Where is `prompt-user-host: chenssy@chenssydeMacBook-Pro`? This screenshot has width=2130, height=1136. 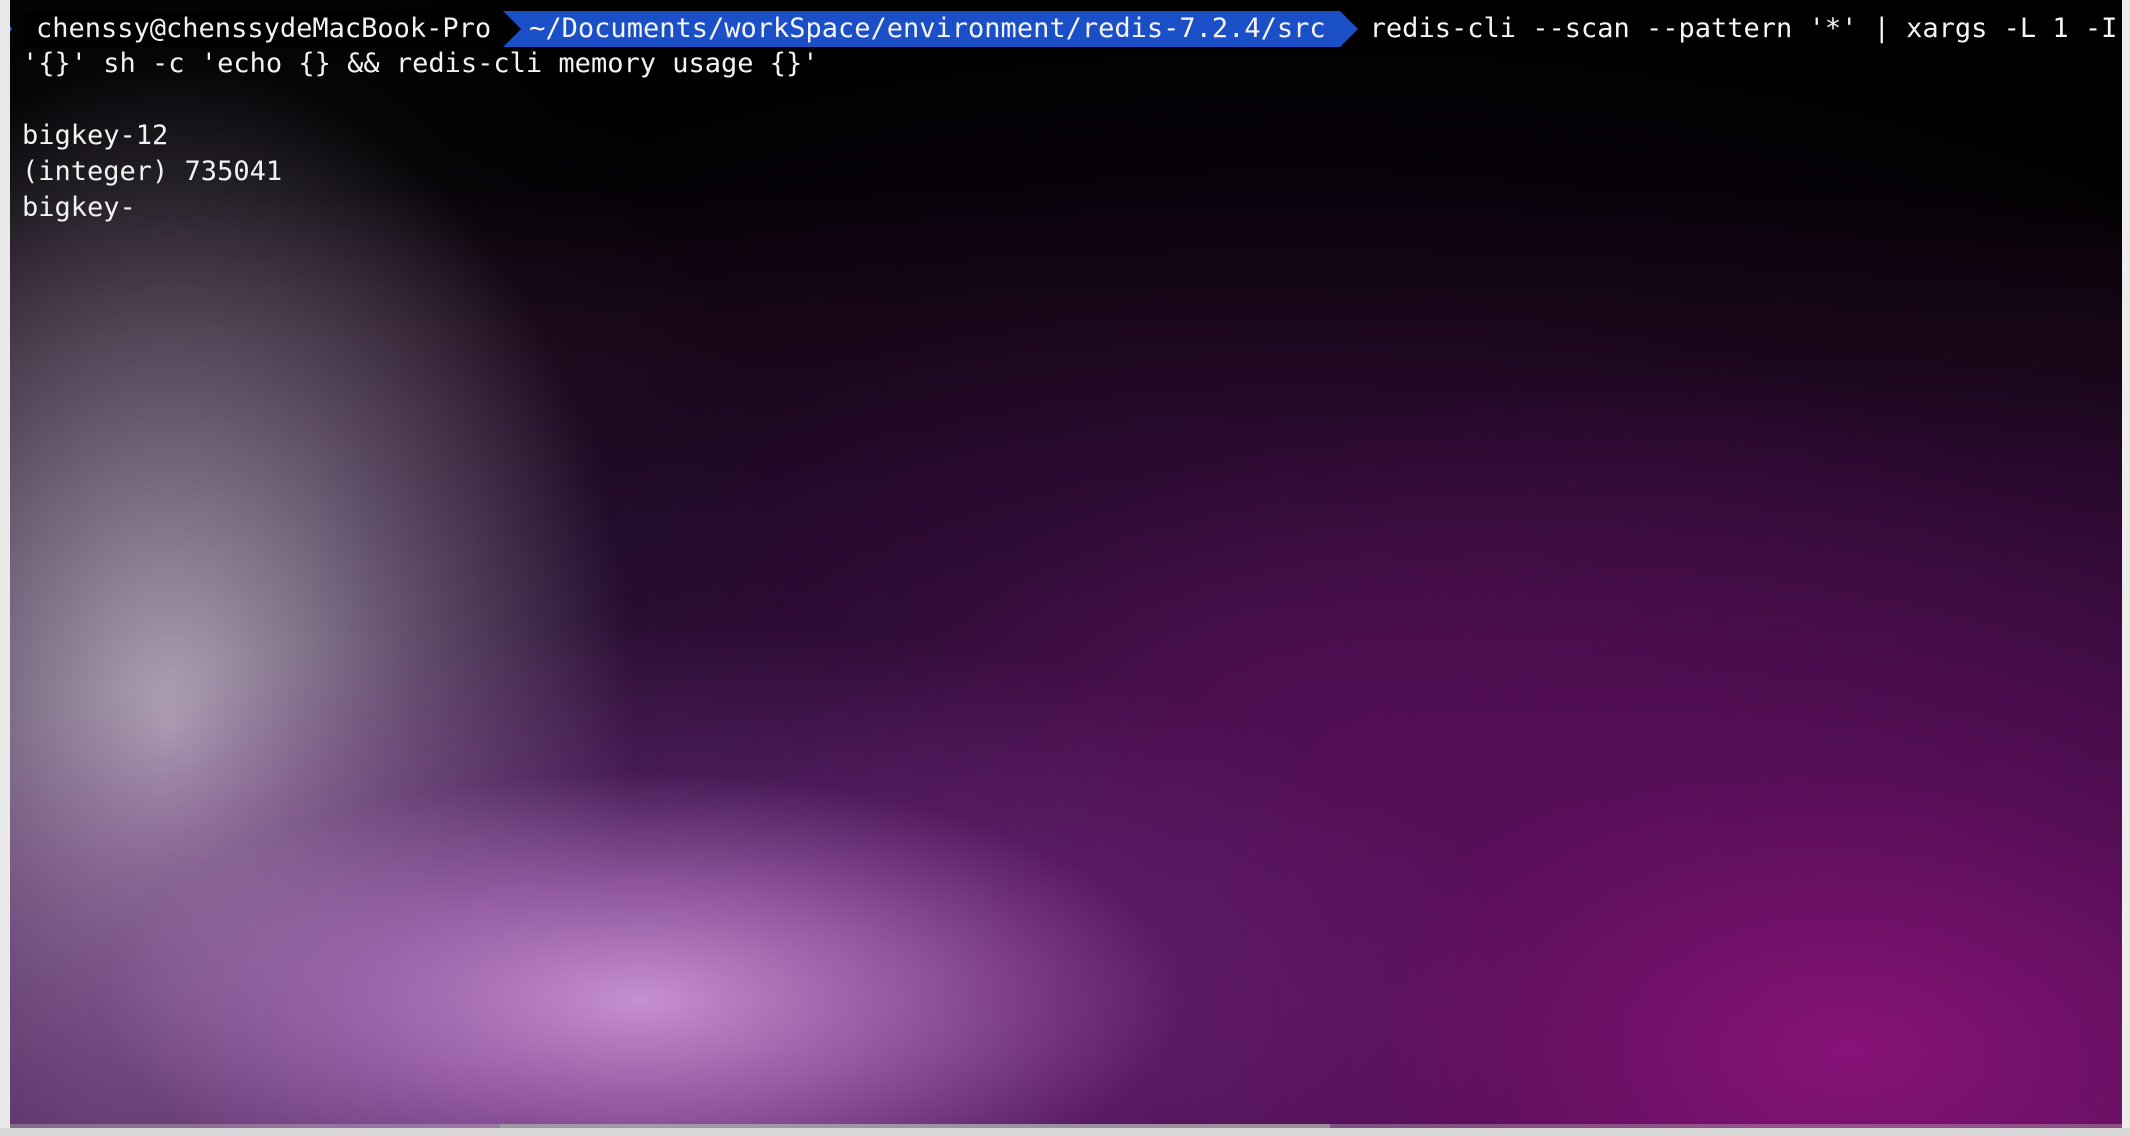
prompt-user-host: chenssy@chenssydeMacBook-Pro is located at coordinates (264, 29).